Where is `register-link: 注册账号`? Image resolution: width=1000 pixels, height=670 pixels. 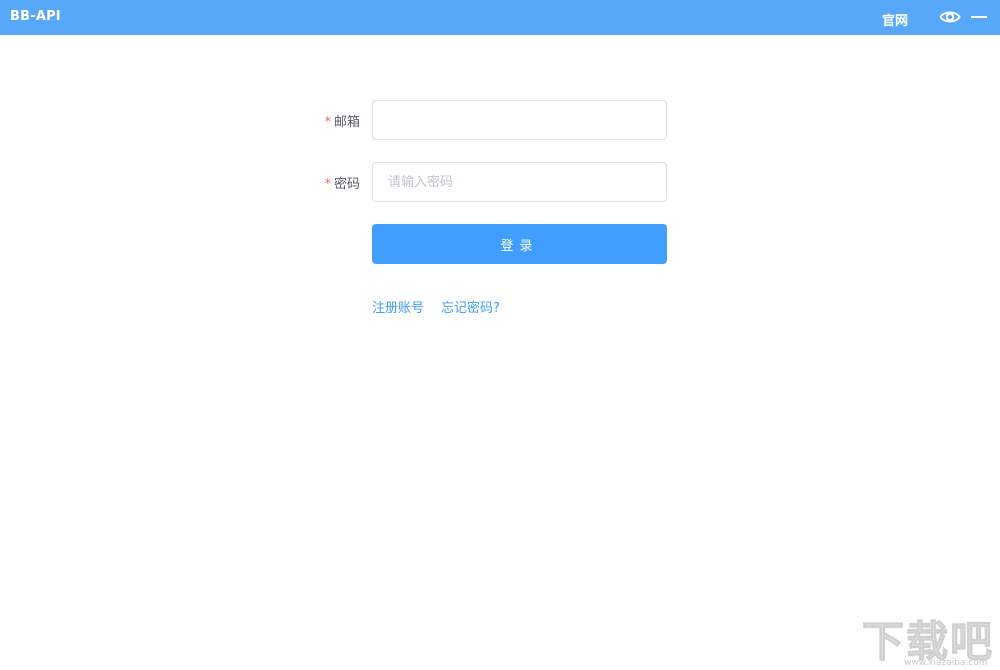
register-link: 注册账号 is located at coordinates (398, 306).